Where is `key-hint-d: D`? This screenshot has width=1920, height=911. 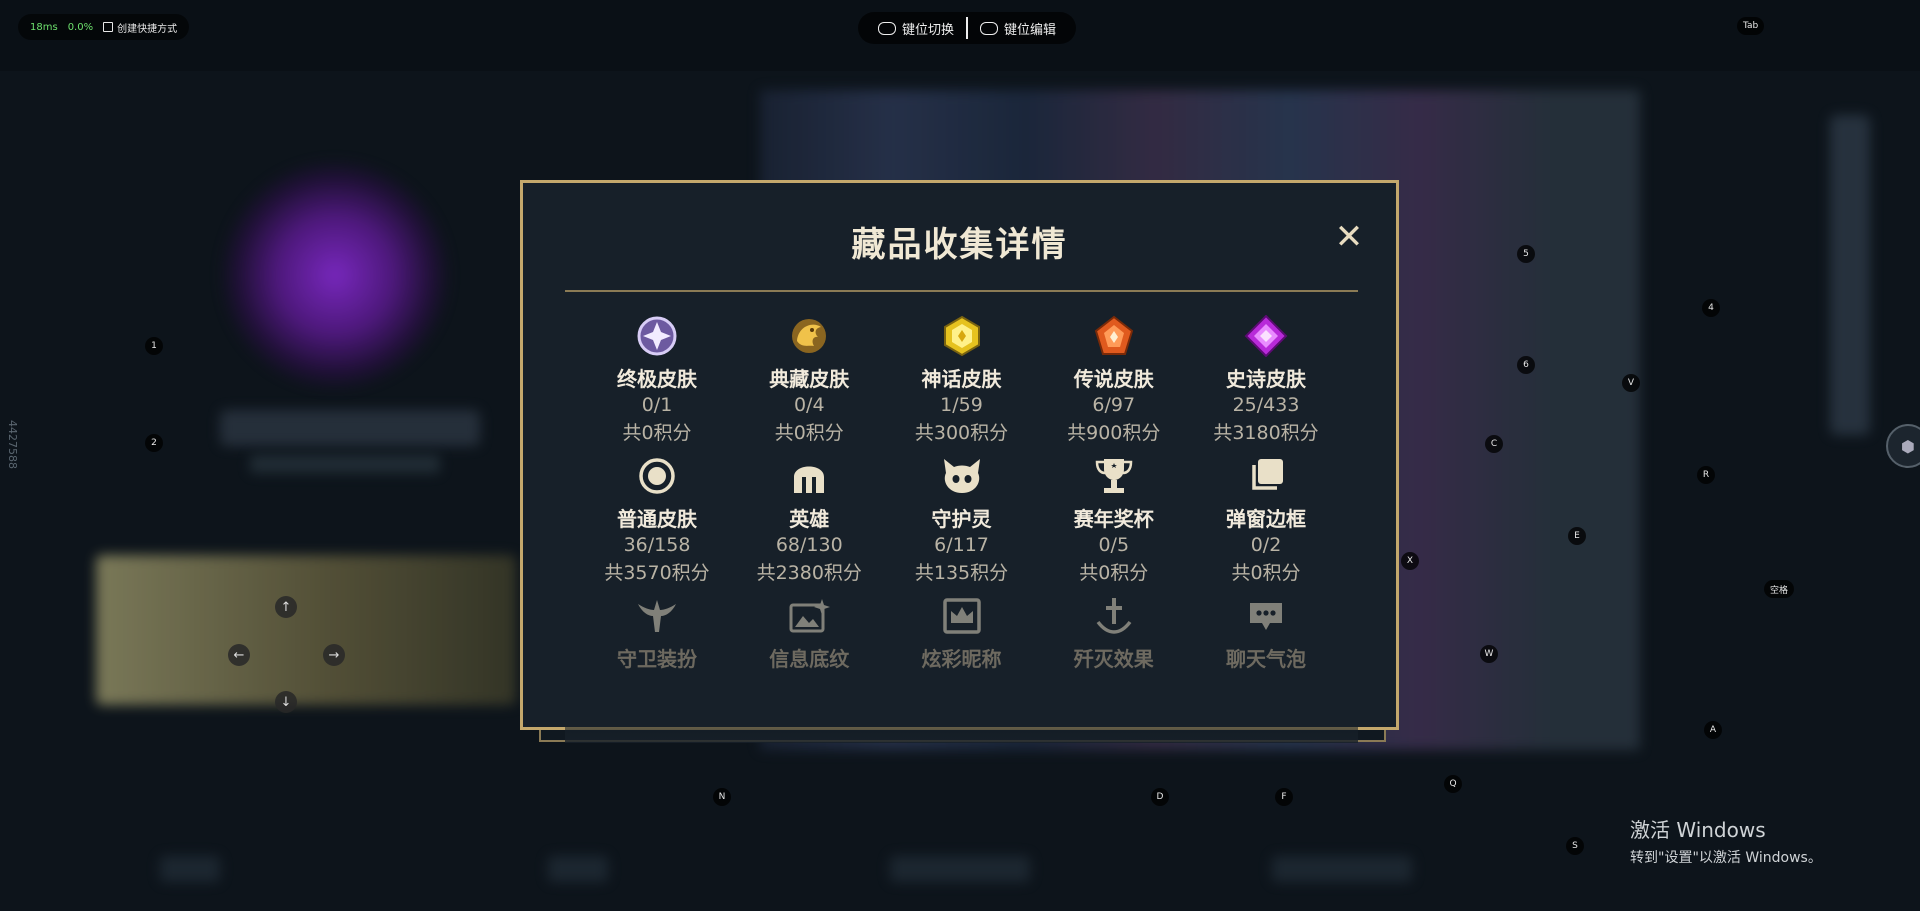
key-hint-d: D is located at coordinates (1160, 797).